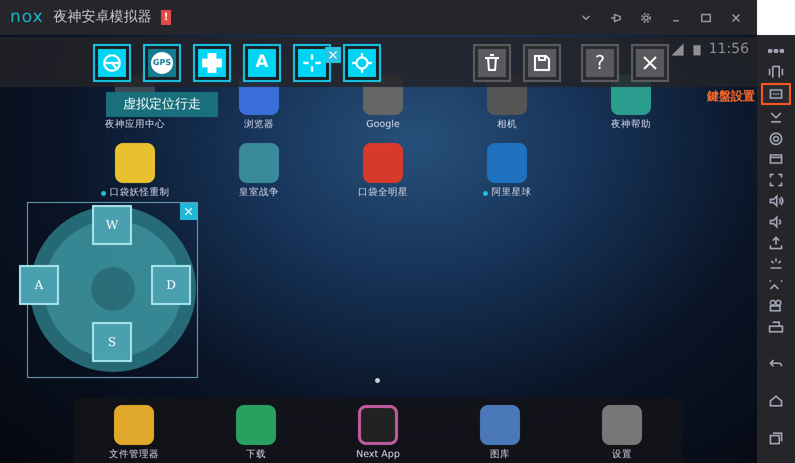 The height and width of the screenshot is (463, 795). Describe the element at coordinates (776, 242) in the screenshot. I see `upload-icon` at that location.